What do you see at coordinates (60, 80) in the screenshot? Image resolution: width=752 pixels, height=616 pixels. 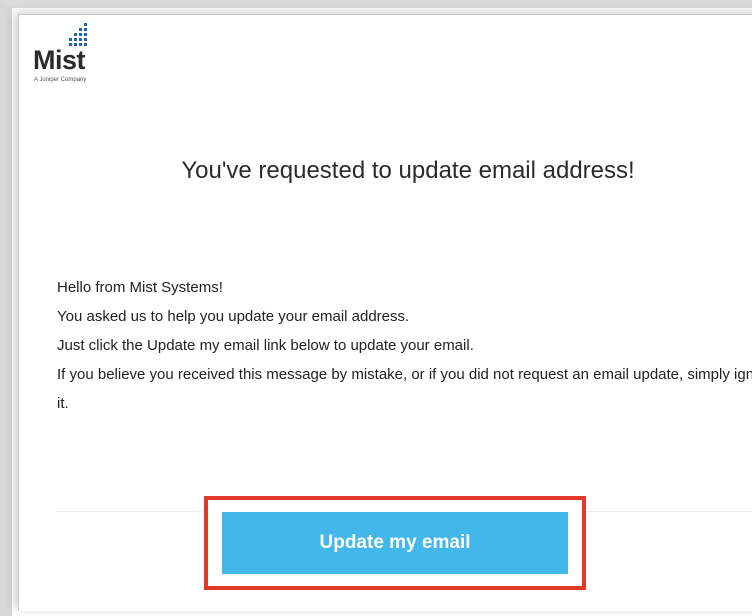 I see `logo-tagline: A Juniper Company` at bounding box center [60, 80].